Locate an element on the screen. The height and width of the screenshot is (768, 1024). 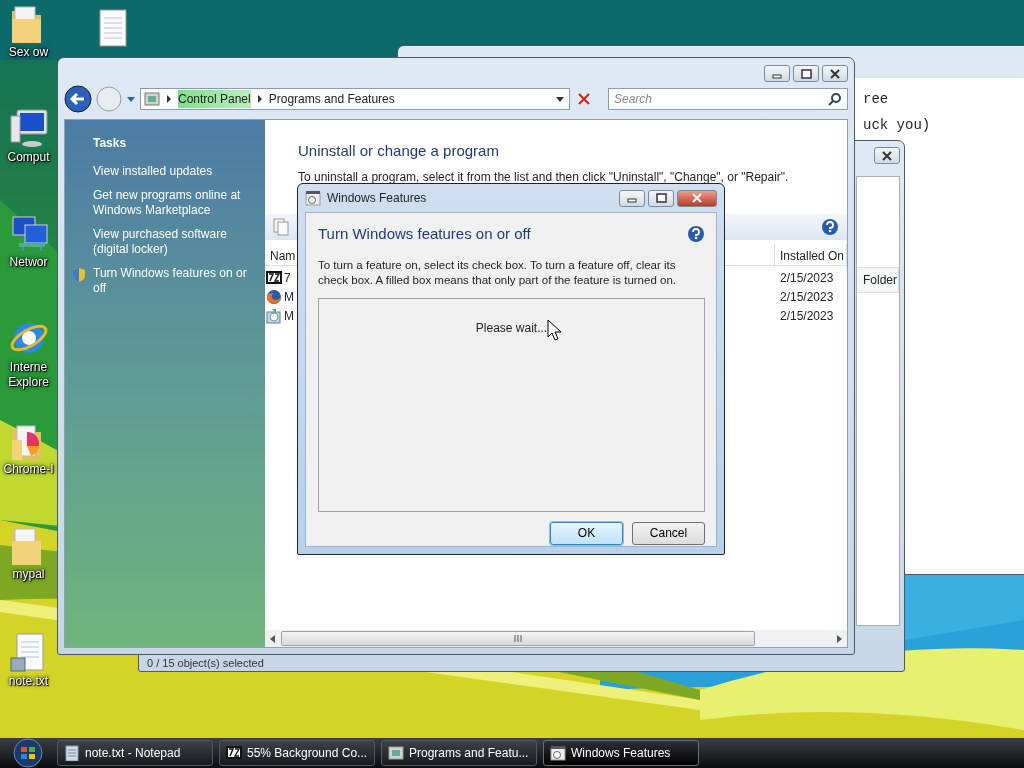
column-header: Folder is located at coordinates (878, 280).